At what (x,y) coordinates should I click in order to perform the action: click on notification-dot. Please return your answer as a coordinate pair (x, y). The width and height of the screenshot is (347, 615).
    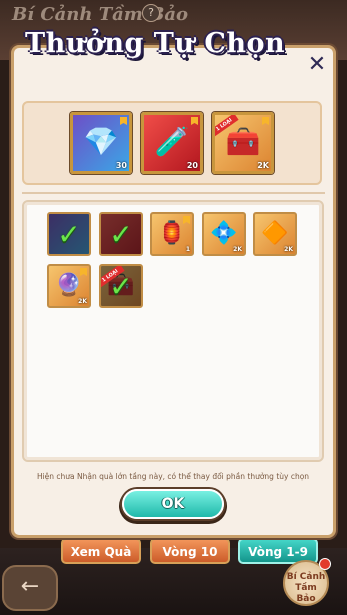
    Looking at the image, I should click on (325, 564).